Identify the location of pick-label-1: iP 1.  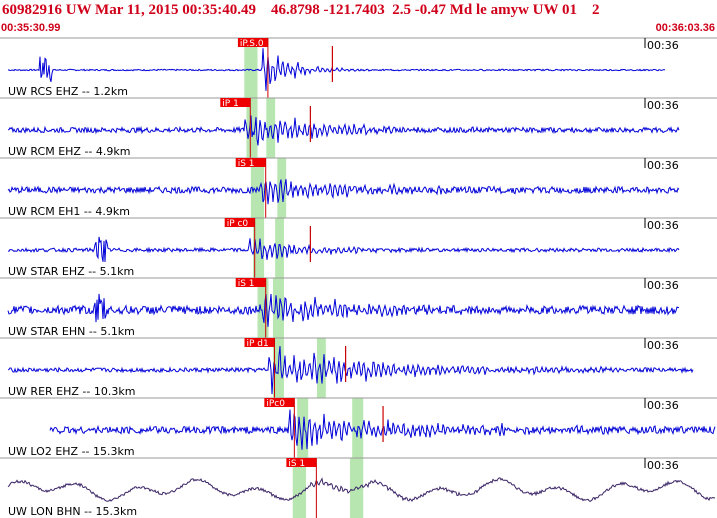
(230, 104).